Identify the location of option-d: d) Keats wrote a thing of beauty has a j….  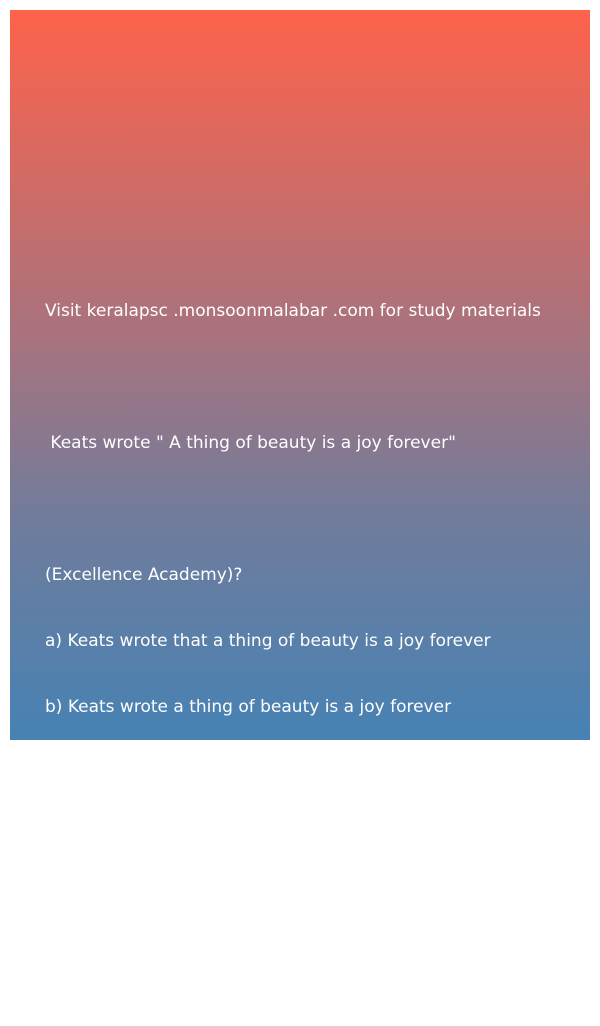
(256, 839).